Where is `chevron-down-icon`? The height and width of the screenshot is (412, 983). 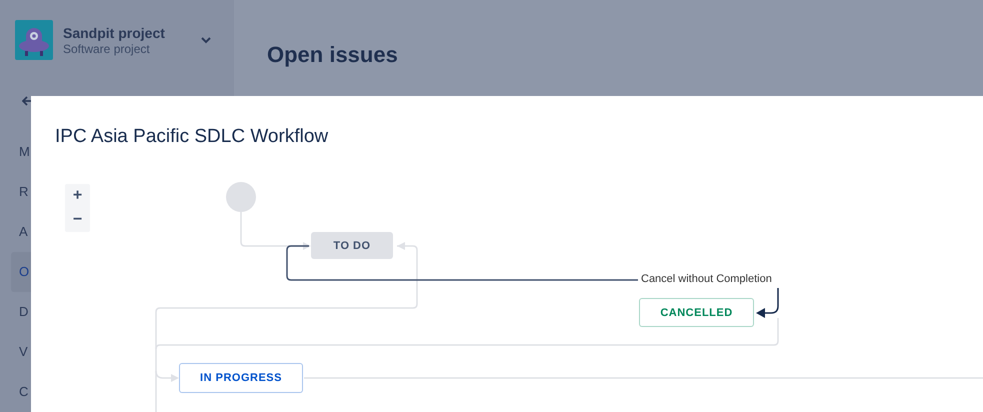
chevron-down-icon is located at coordinates (206, 40).